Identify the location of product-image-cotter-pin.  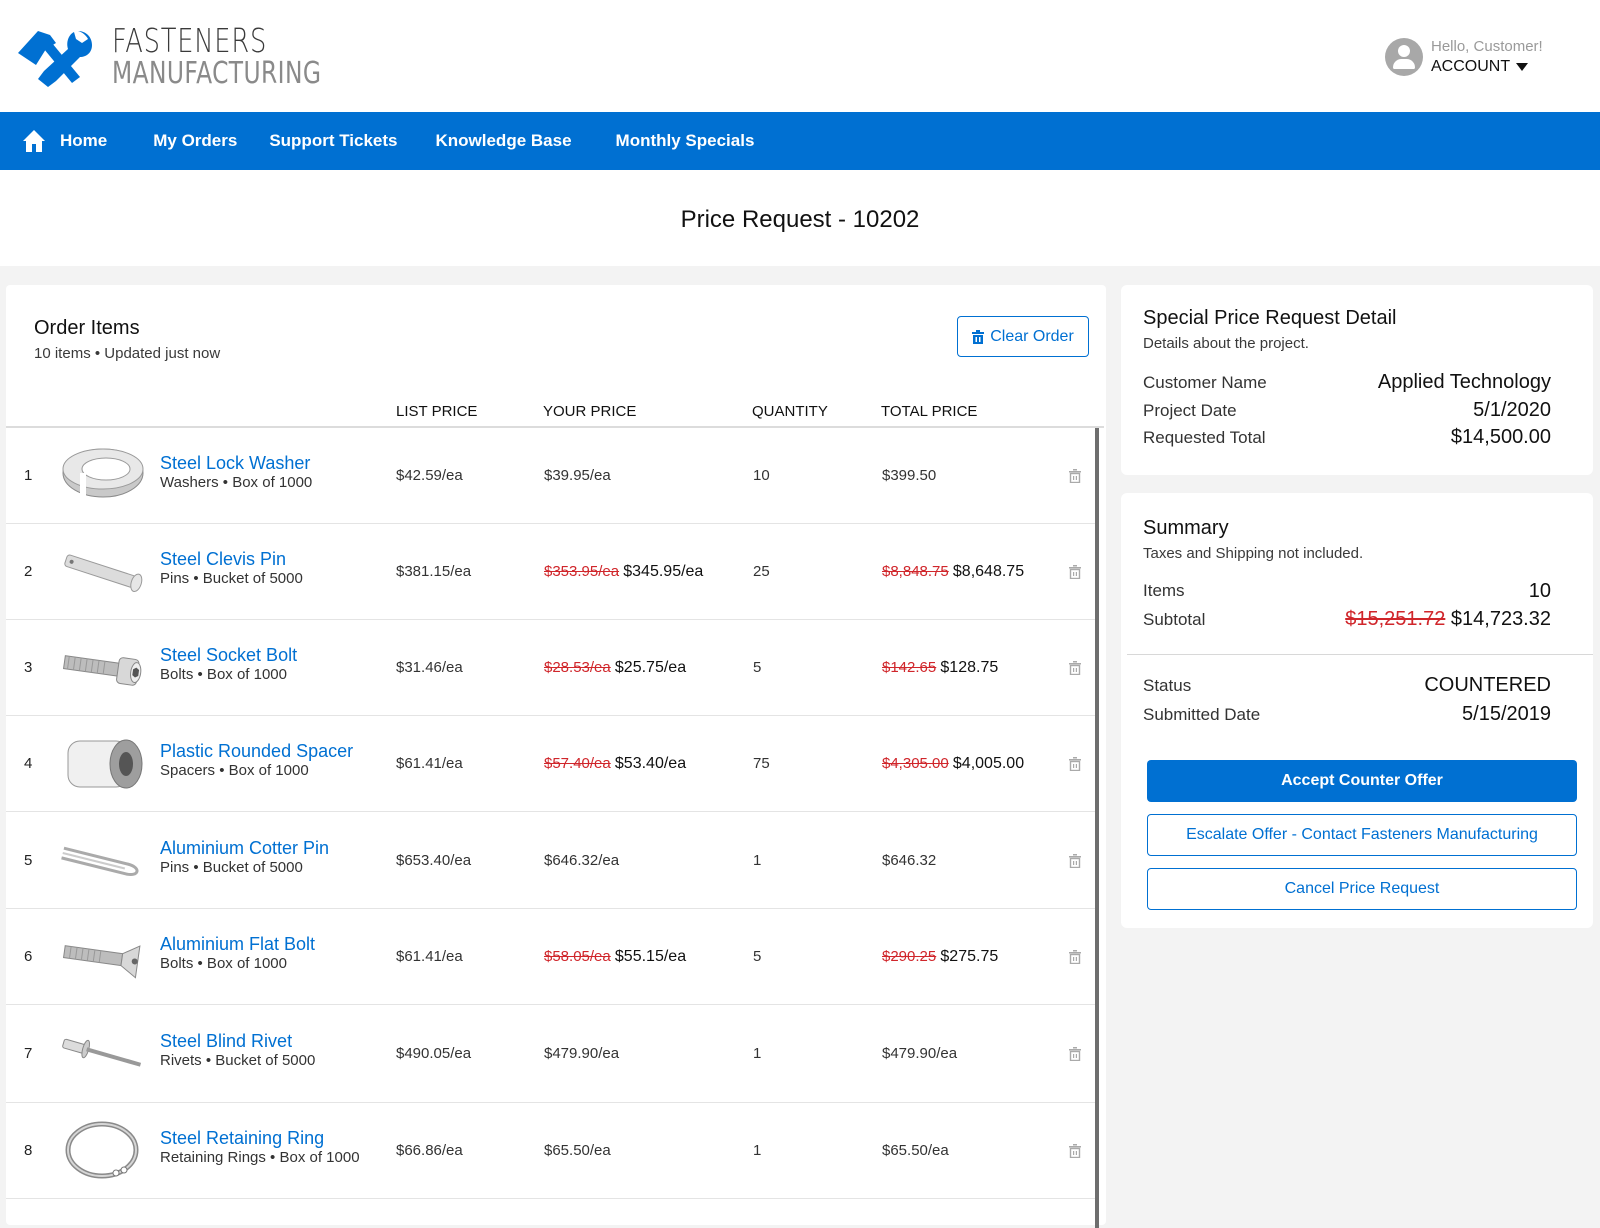
(103, 861).